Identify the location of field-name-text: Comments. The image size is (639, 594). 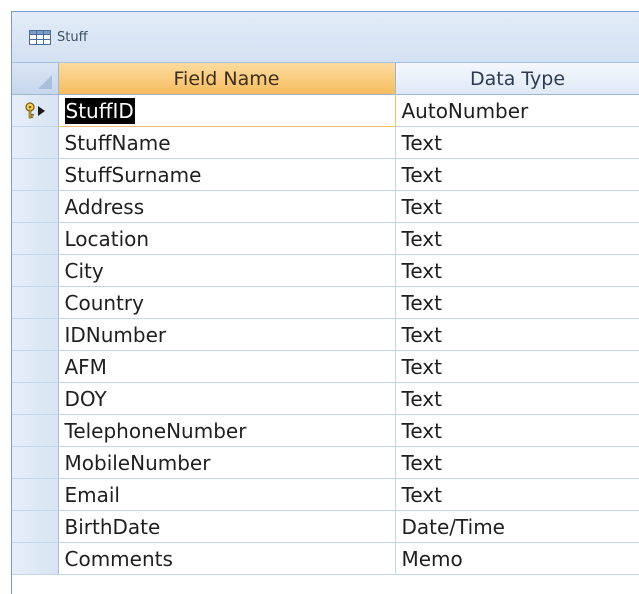
(118, 558).